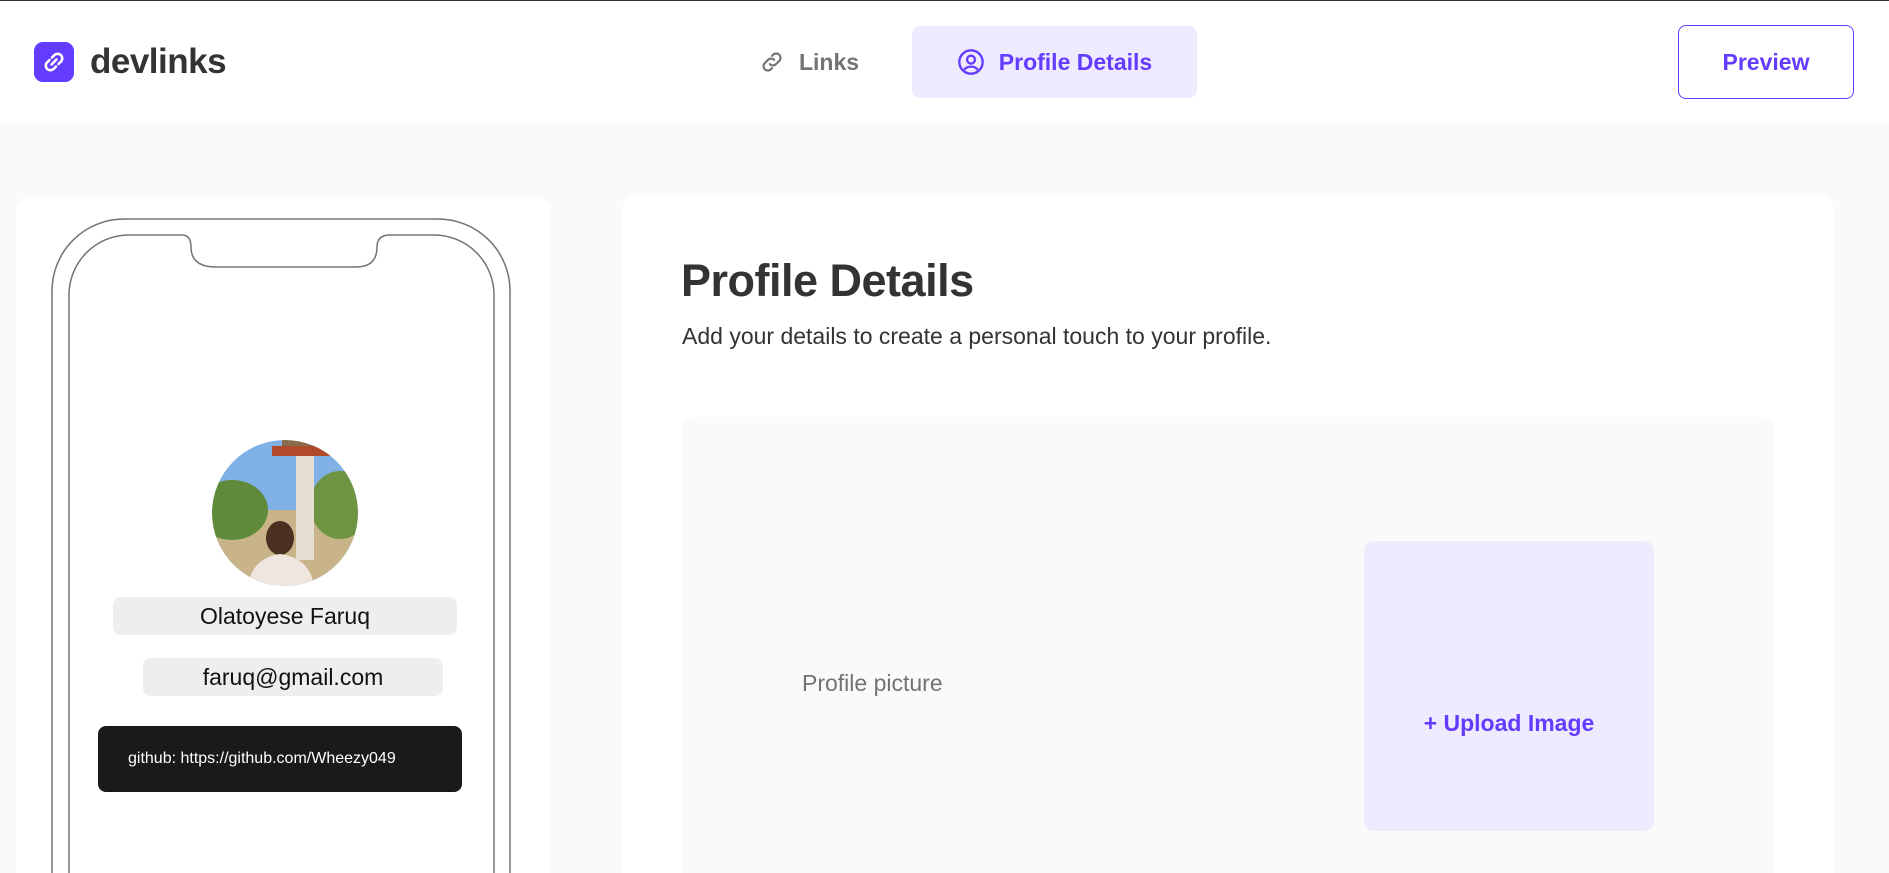 This screenshot has height=873, width=1889. Describe the element at coordinates (827, 280) in the screenshot. I see `page-title: Profile Details` at that location.